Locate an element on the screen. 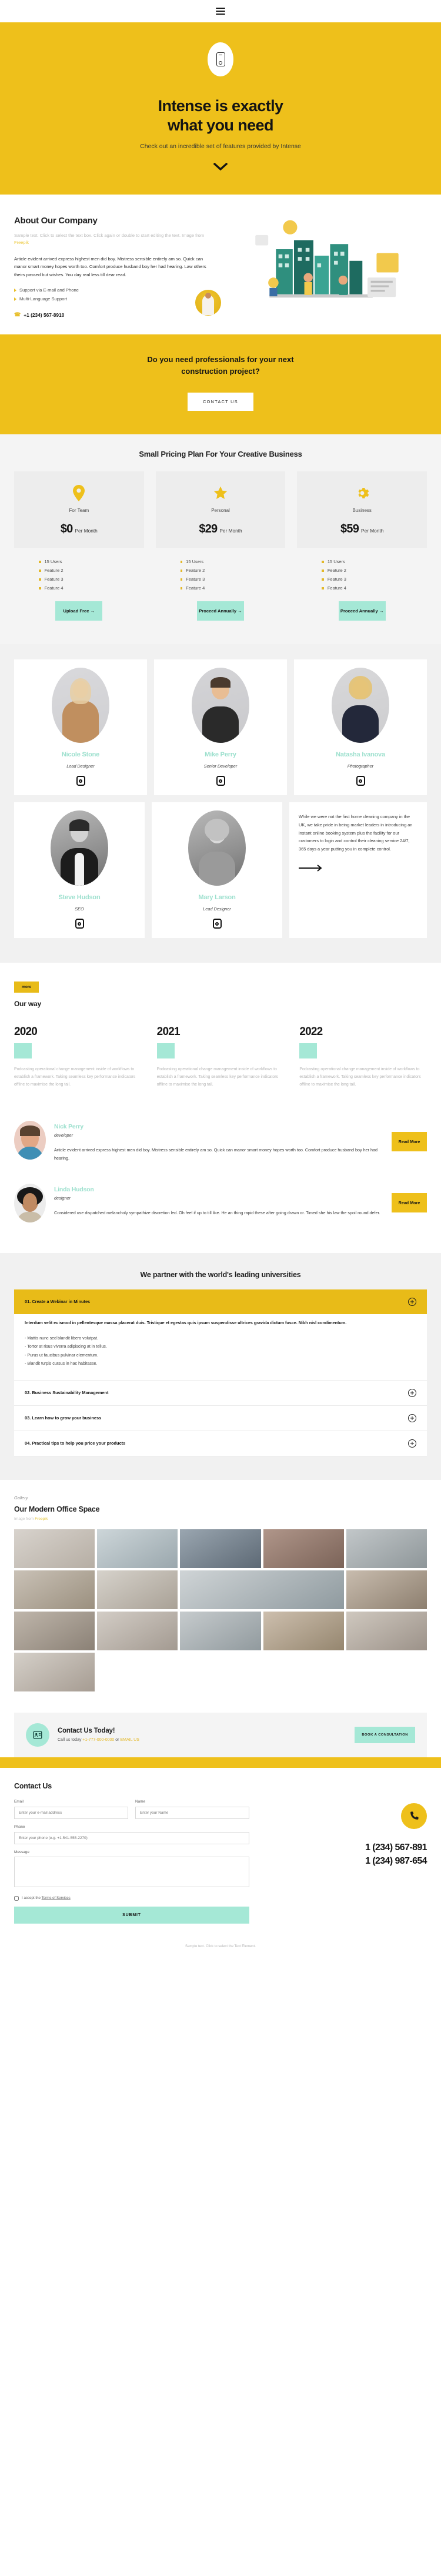  star-icon is located at coordinates (221, 493).